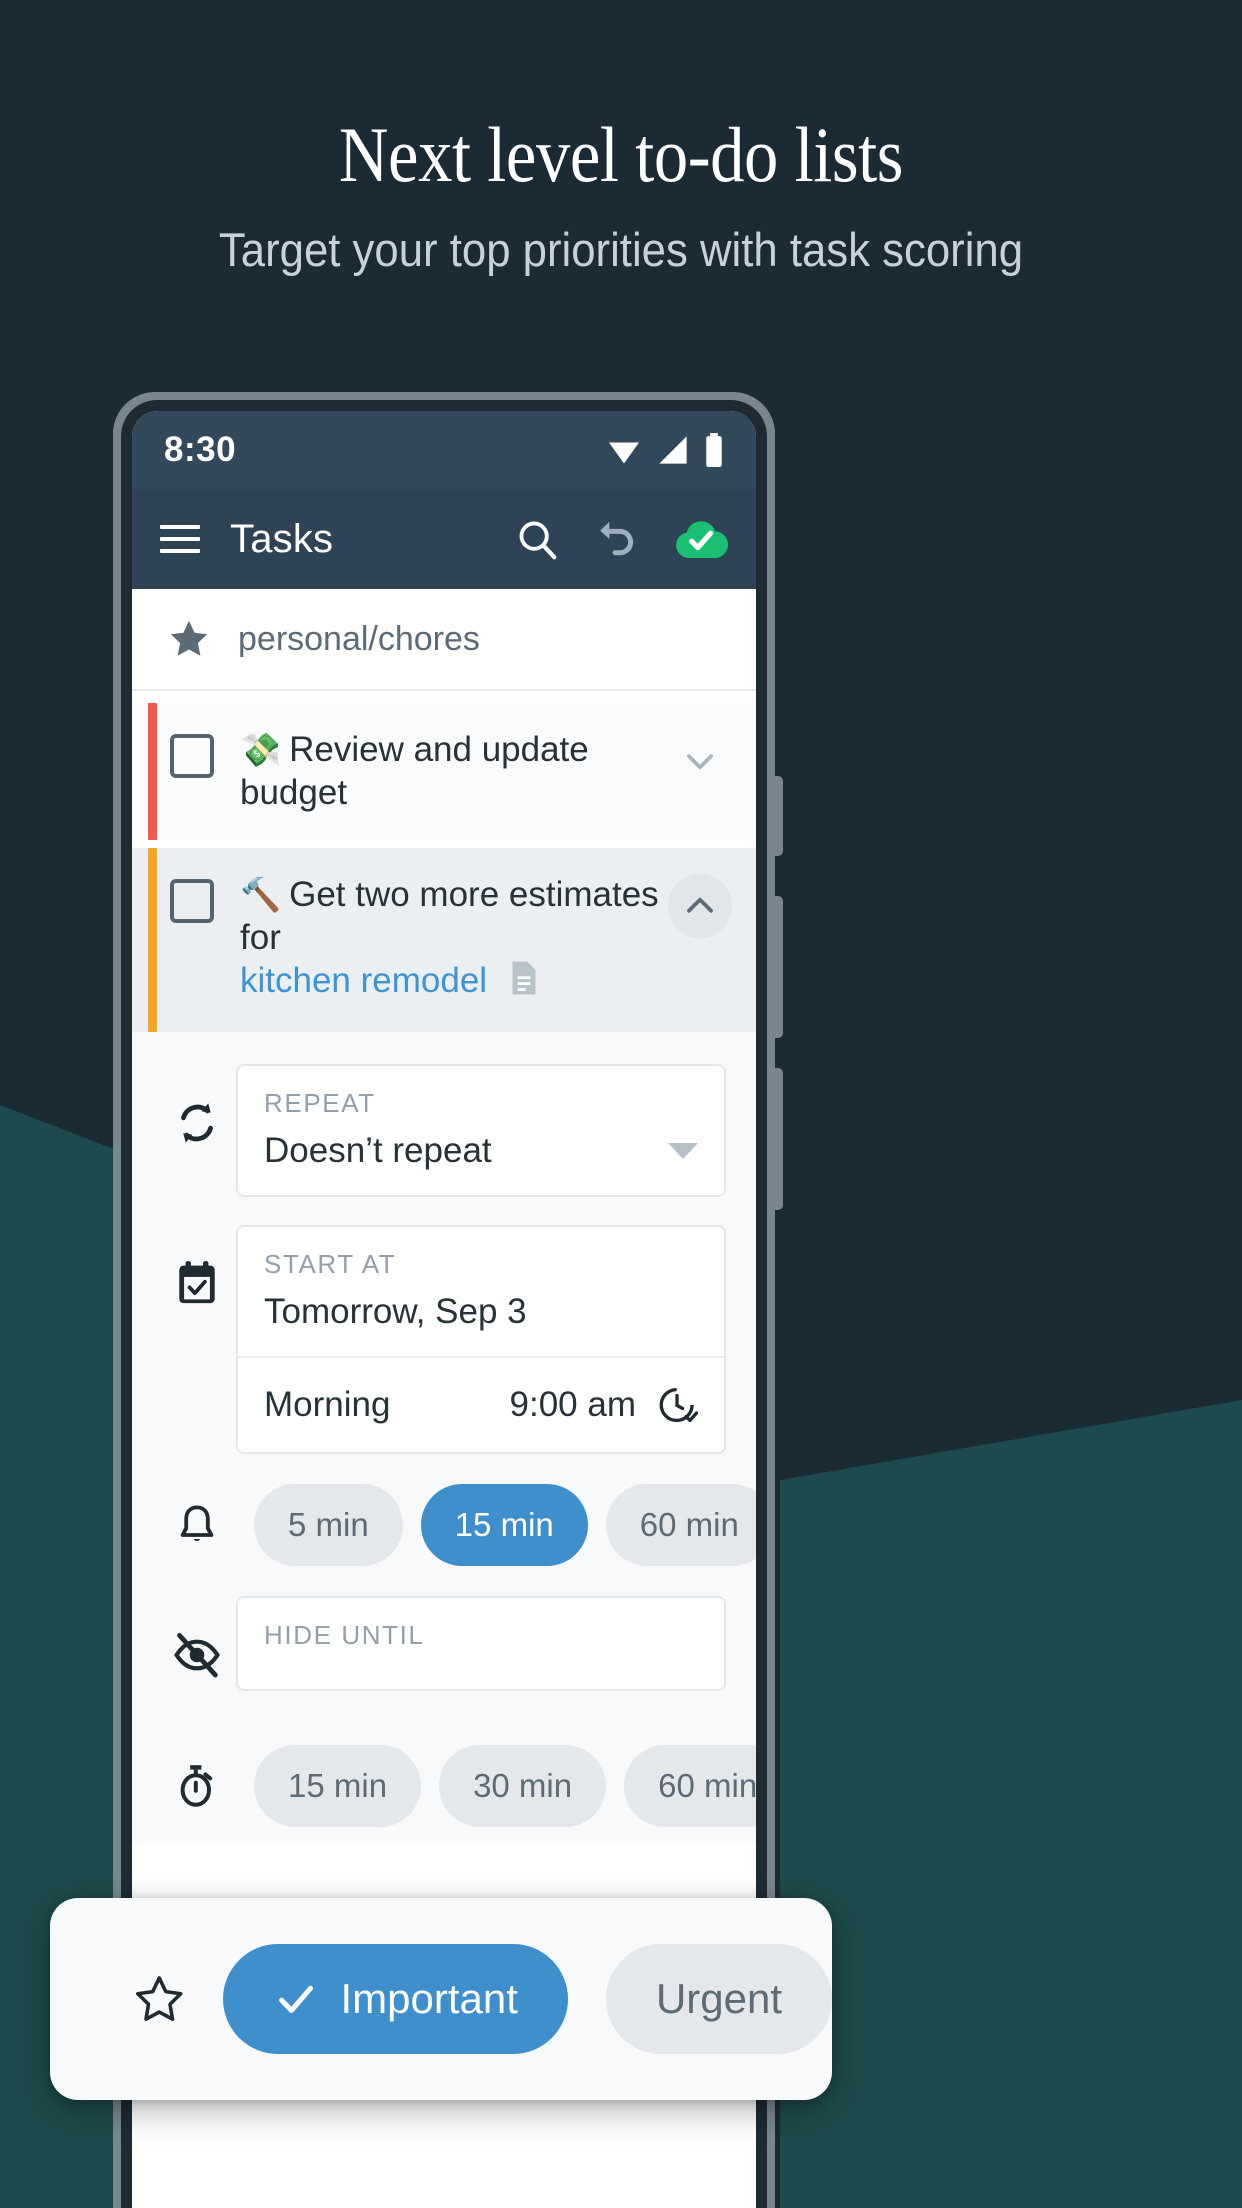 Image resolution: width=1242 pixels, height=2208 pixels. I want to click on start-at-value: Tomorrow, Sep 3, so click(395, 1312).